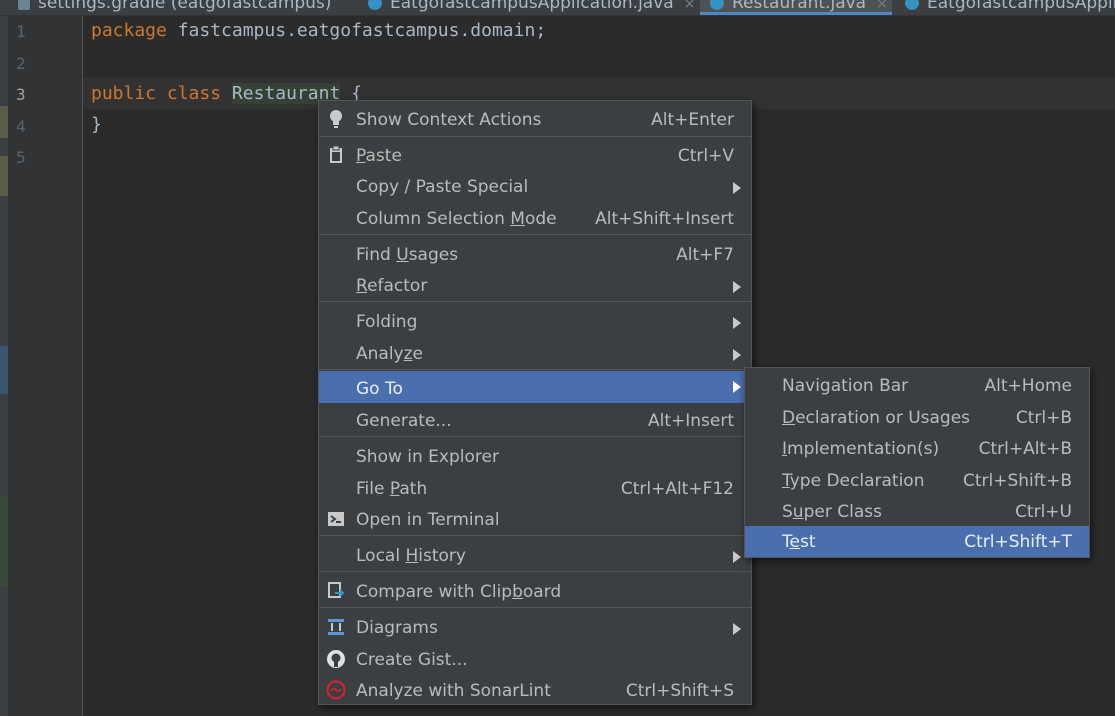 The height and width of the screenshot is (716, 1115). Describe the element at coordinates (1010, 7) in the screenshot. I see `tab-application-java-2: EatgofastcampusAppli` at that location.